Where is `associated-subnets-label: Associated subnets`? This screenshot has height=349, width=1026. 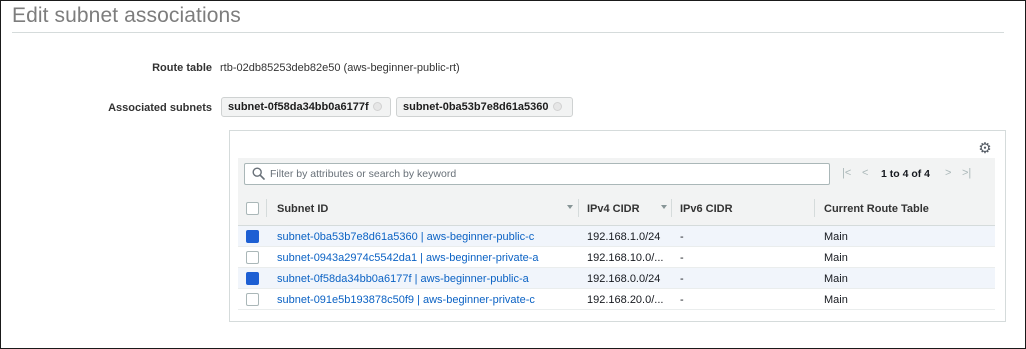
associated-subnets-label: Associated subnets is located at coordinates (160, 108).